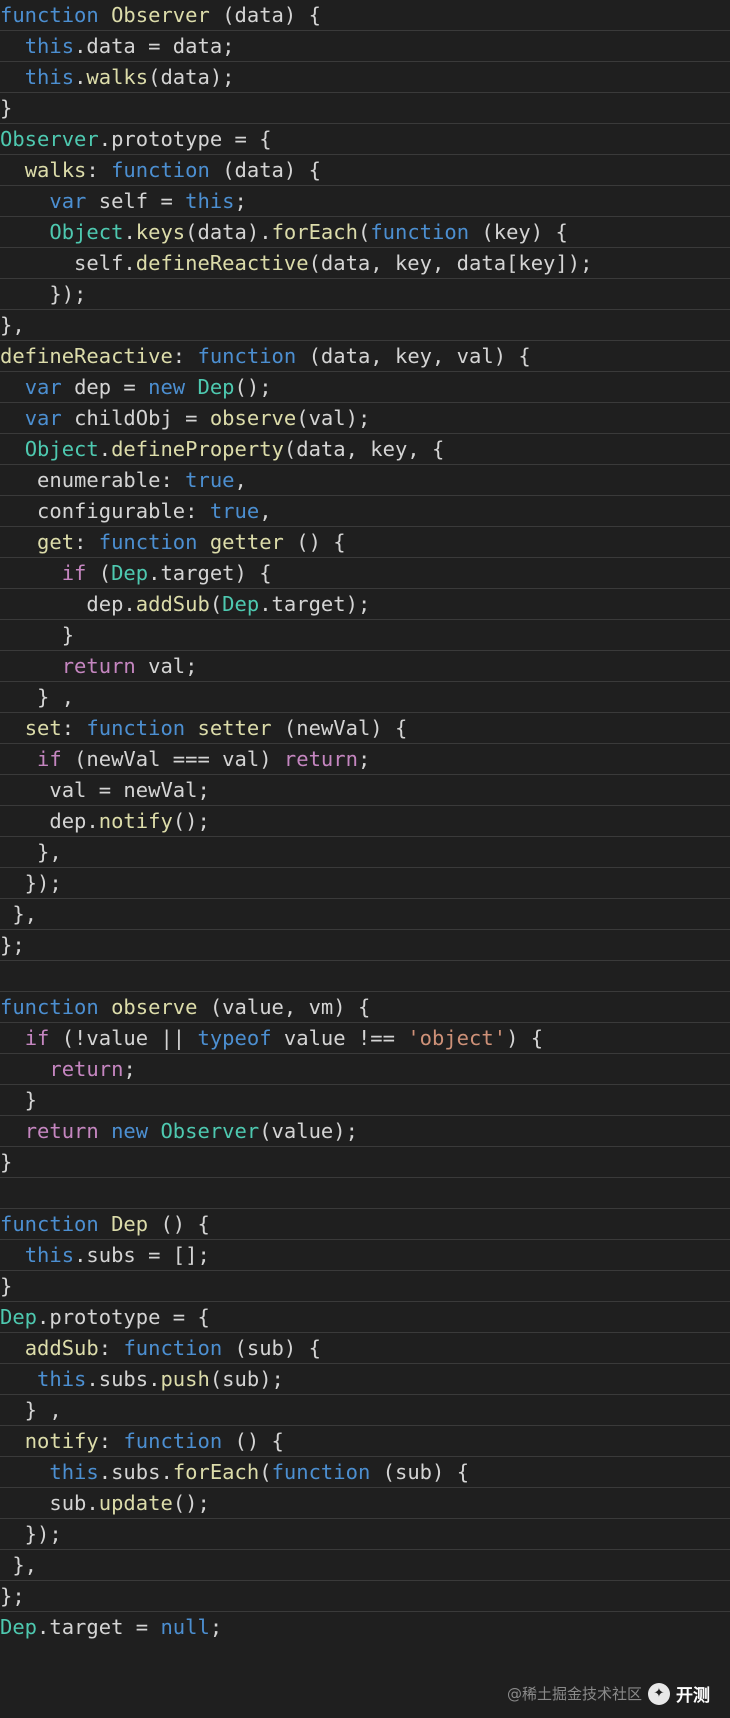 Image resolution: width=730 pixels, height=1718 pixels. Describe the element at coordinates (365, 1131) in the screenshot. I see `code-line: return new Observer(value);` at that location.